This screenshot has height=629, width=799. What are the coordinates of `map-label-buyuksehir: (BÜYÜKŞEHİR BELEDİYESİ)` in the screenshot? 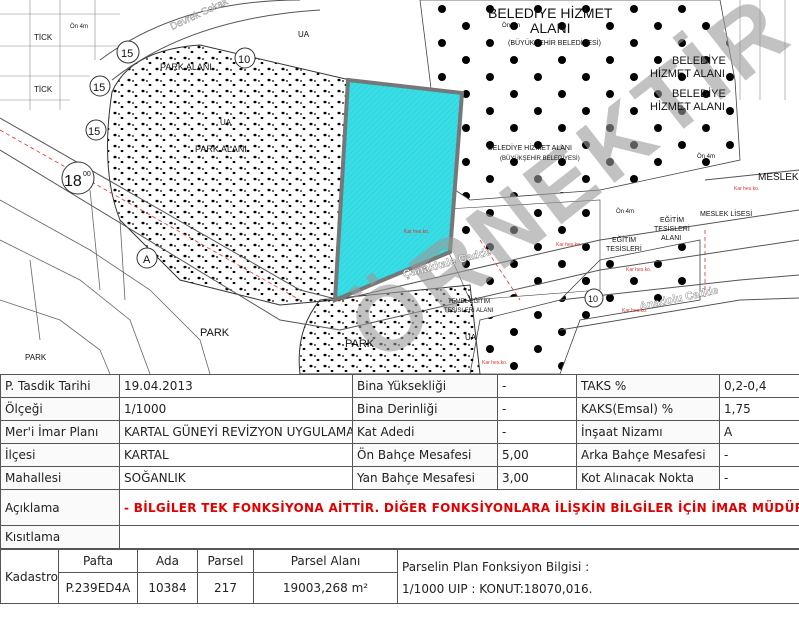 It's located at (554, 42).